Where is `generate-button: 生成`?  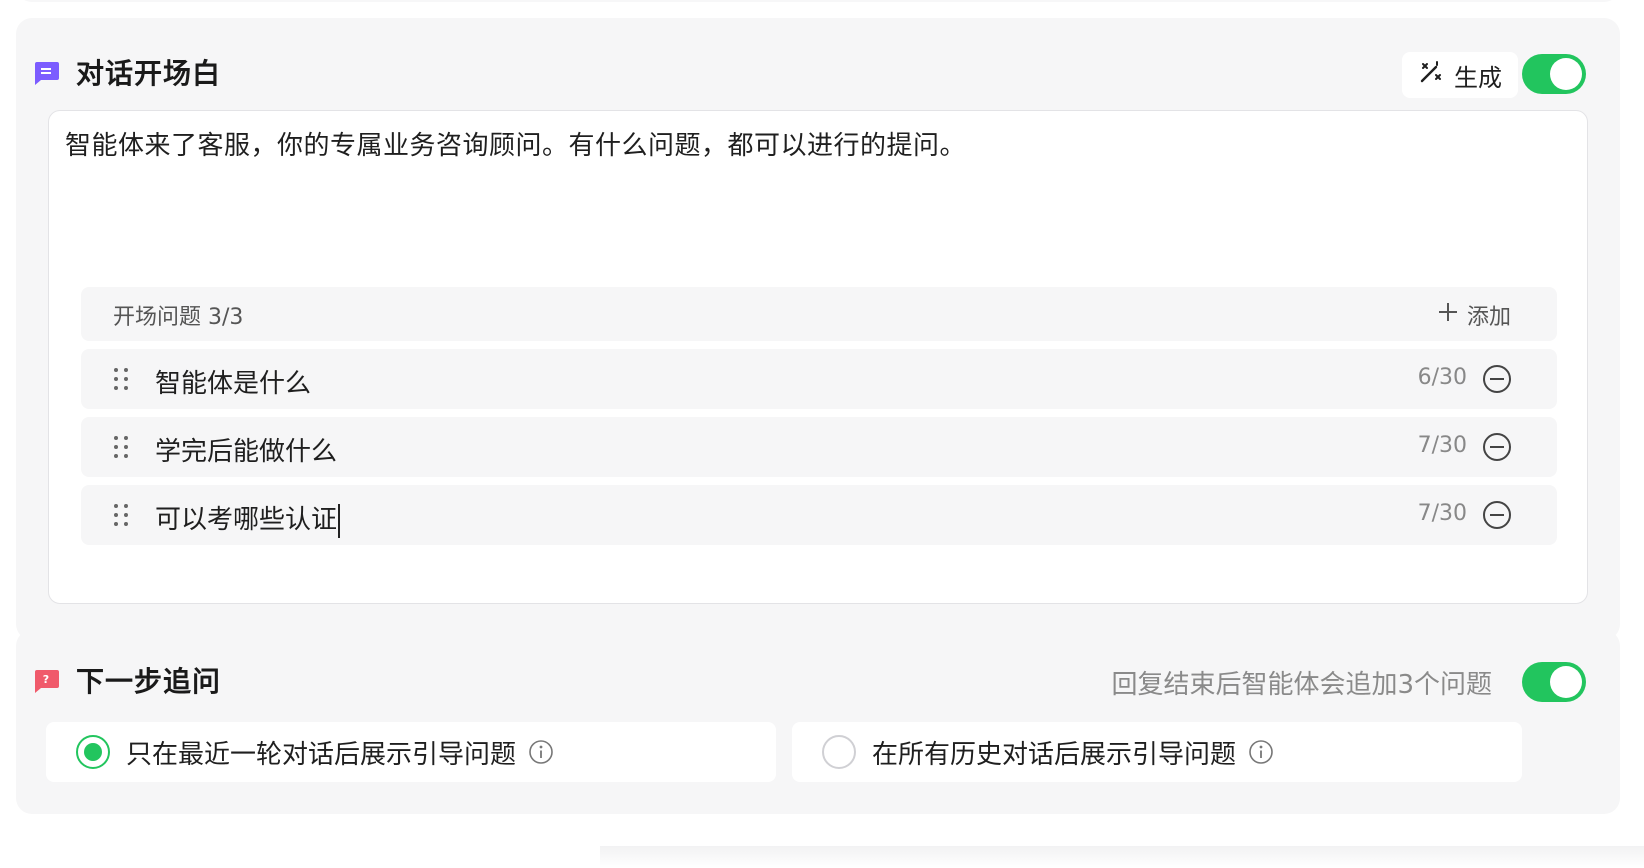
generate-button: 生成 is located at coordinates (1460, 75).